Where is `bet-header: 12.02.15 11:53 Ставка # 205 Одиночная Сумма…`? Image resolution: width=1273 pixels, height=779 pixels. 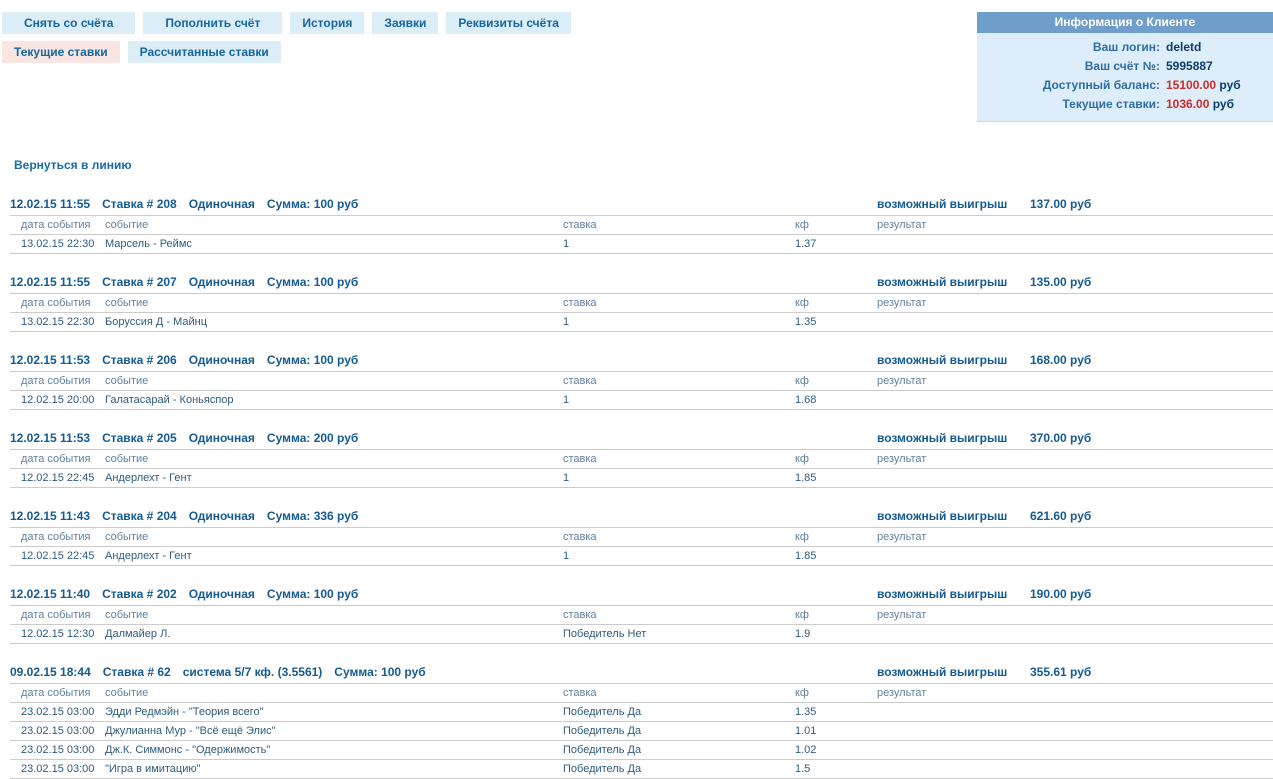
bet-header: 12.02.15 11:53 Ставка # 205 Одиночная Сумма… is located at coordinates (641, 440).